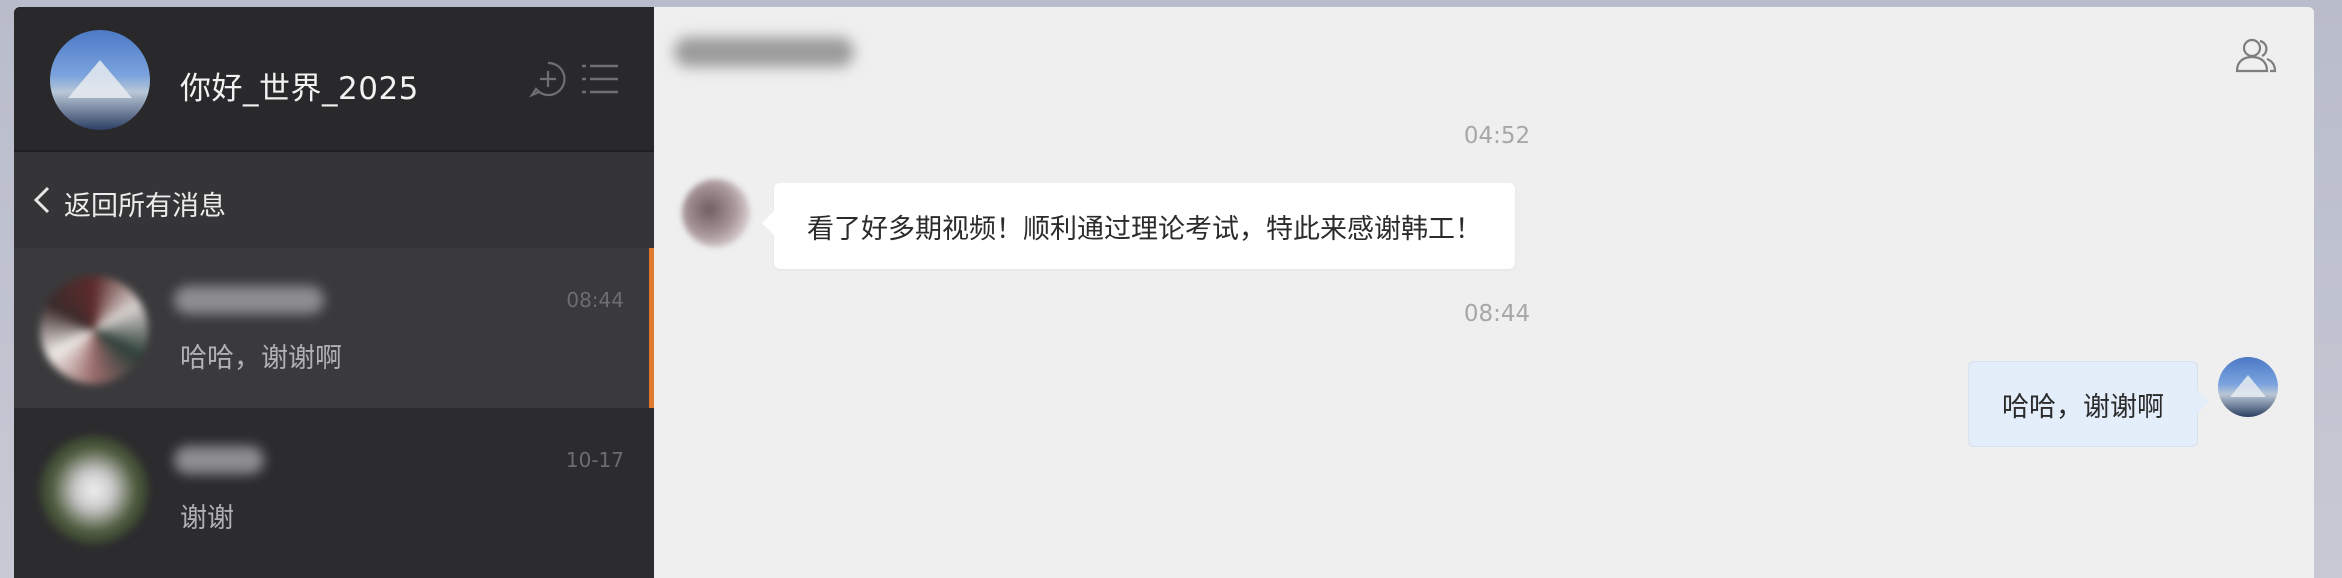  Describe the element at coordinates (595, 300) in the screenshot. I see `conversation-time: 08:44` at that location.